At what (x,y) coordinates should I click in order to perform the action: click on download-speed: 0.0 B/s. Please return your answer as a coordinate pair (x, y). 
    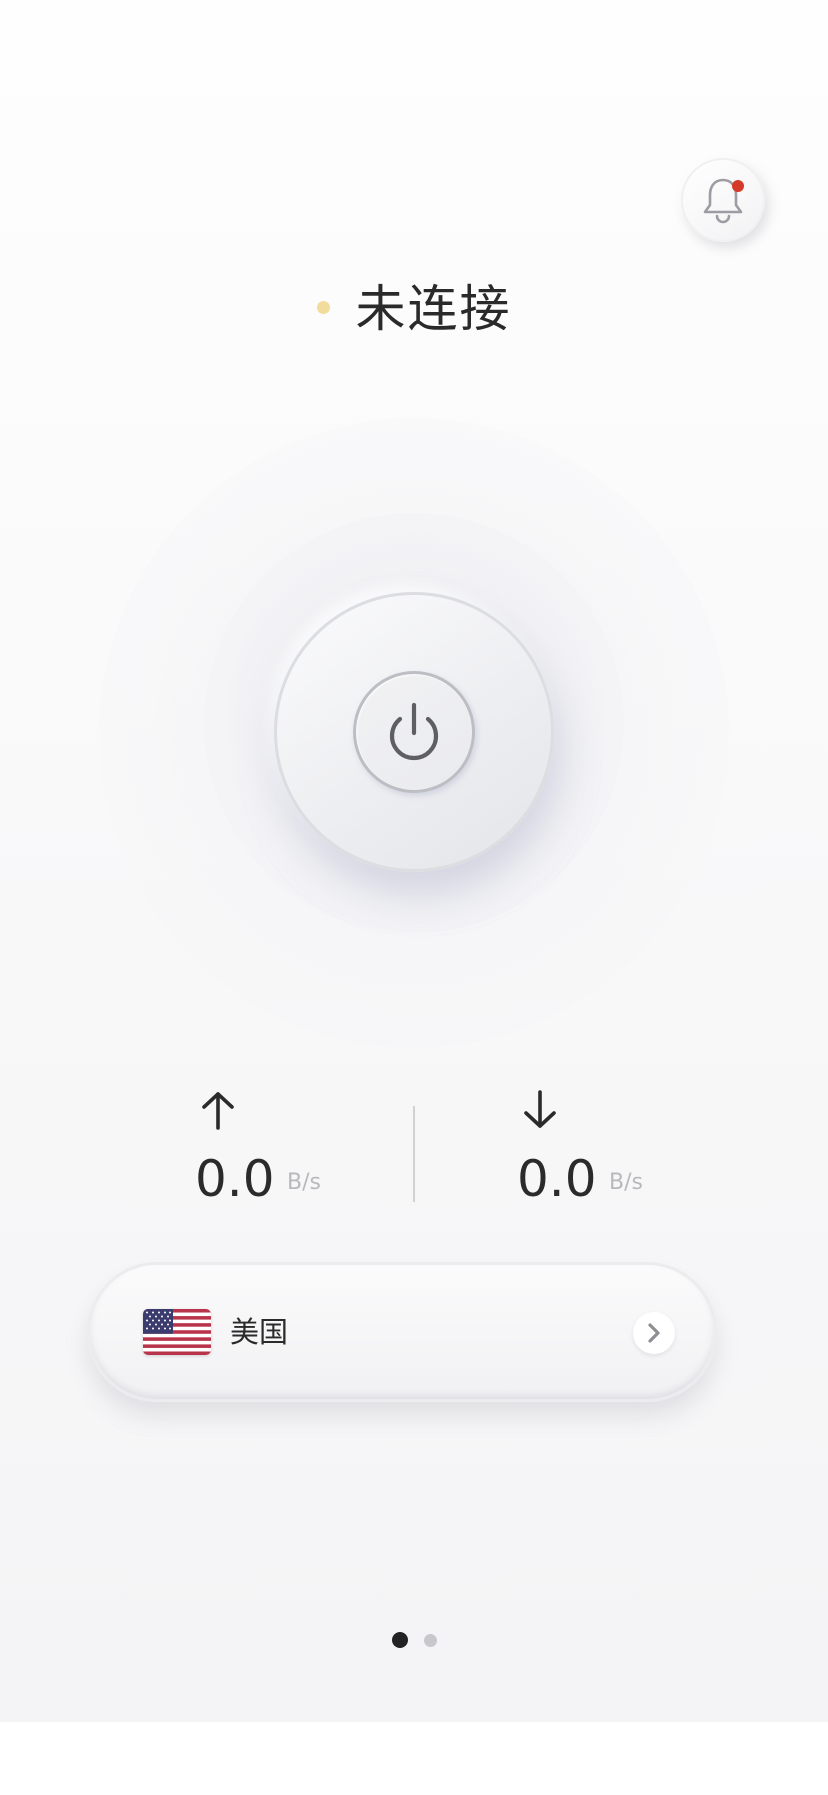
    Looking at the image, I should click on (617, 1155).